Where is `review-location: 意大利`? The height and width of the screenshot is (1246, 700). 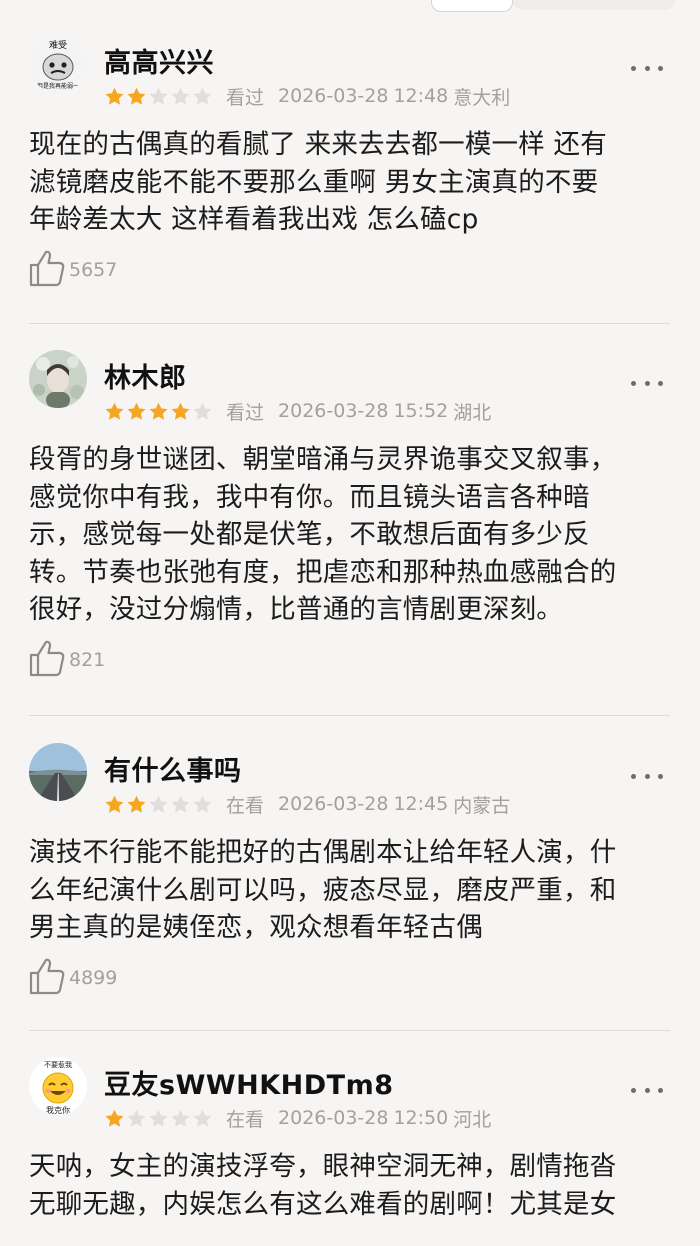 review-location: 意大利 is located at coordinates (482, 97).